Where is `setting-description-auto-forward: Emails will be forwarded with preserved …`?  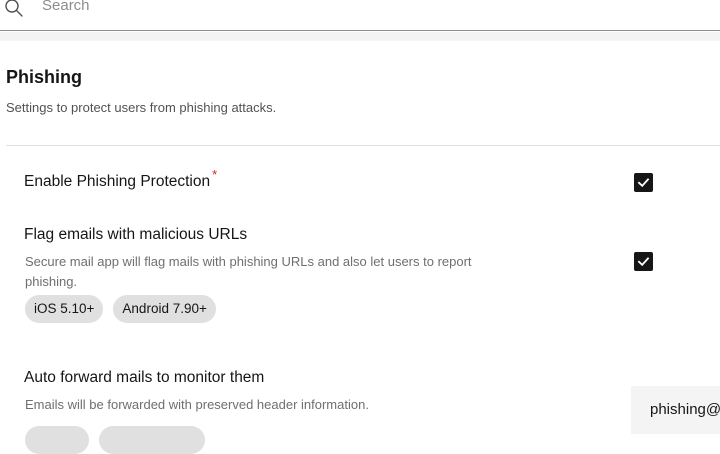
setting-description-auto-forward: Emails will be forwarded with preserved … is located at coordinates (197, 404).